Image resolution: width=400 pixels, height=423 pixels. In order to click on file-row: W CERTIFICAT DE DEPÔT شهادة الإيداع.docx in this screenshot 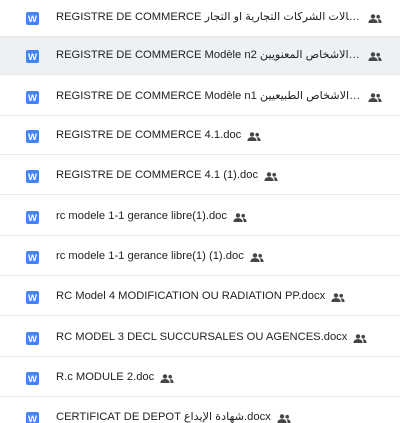, I will do `click(200, 411)`.